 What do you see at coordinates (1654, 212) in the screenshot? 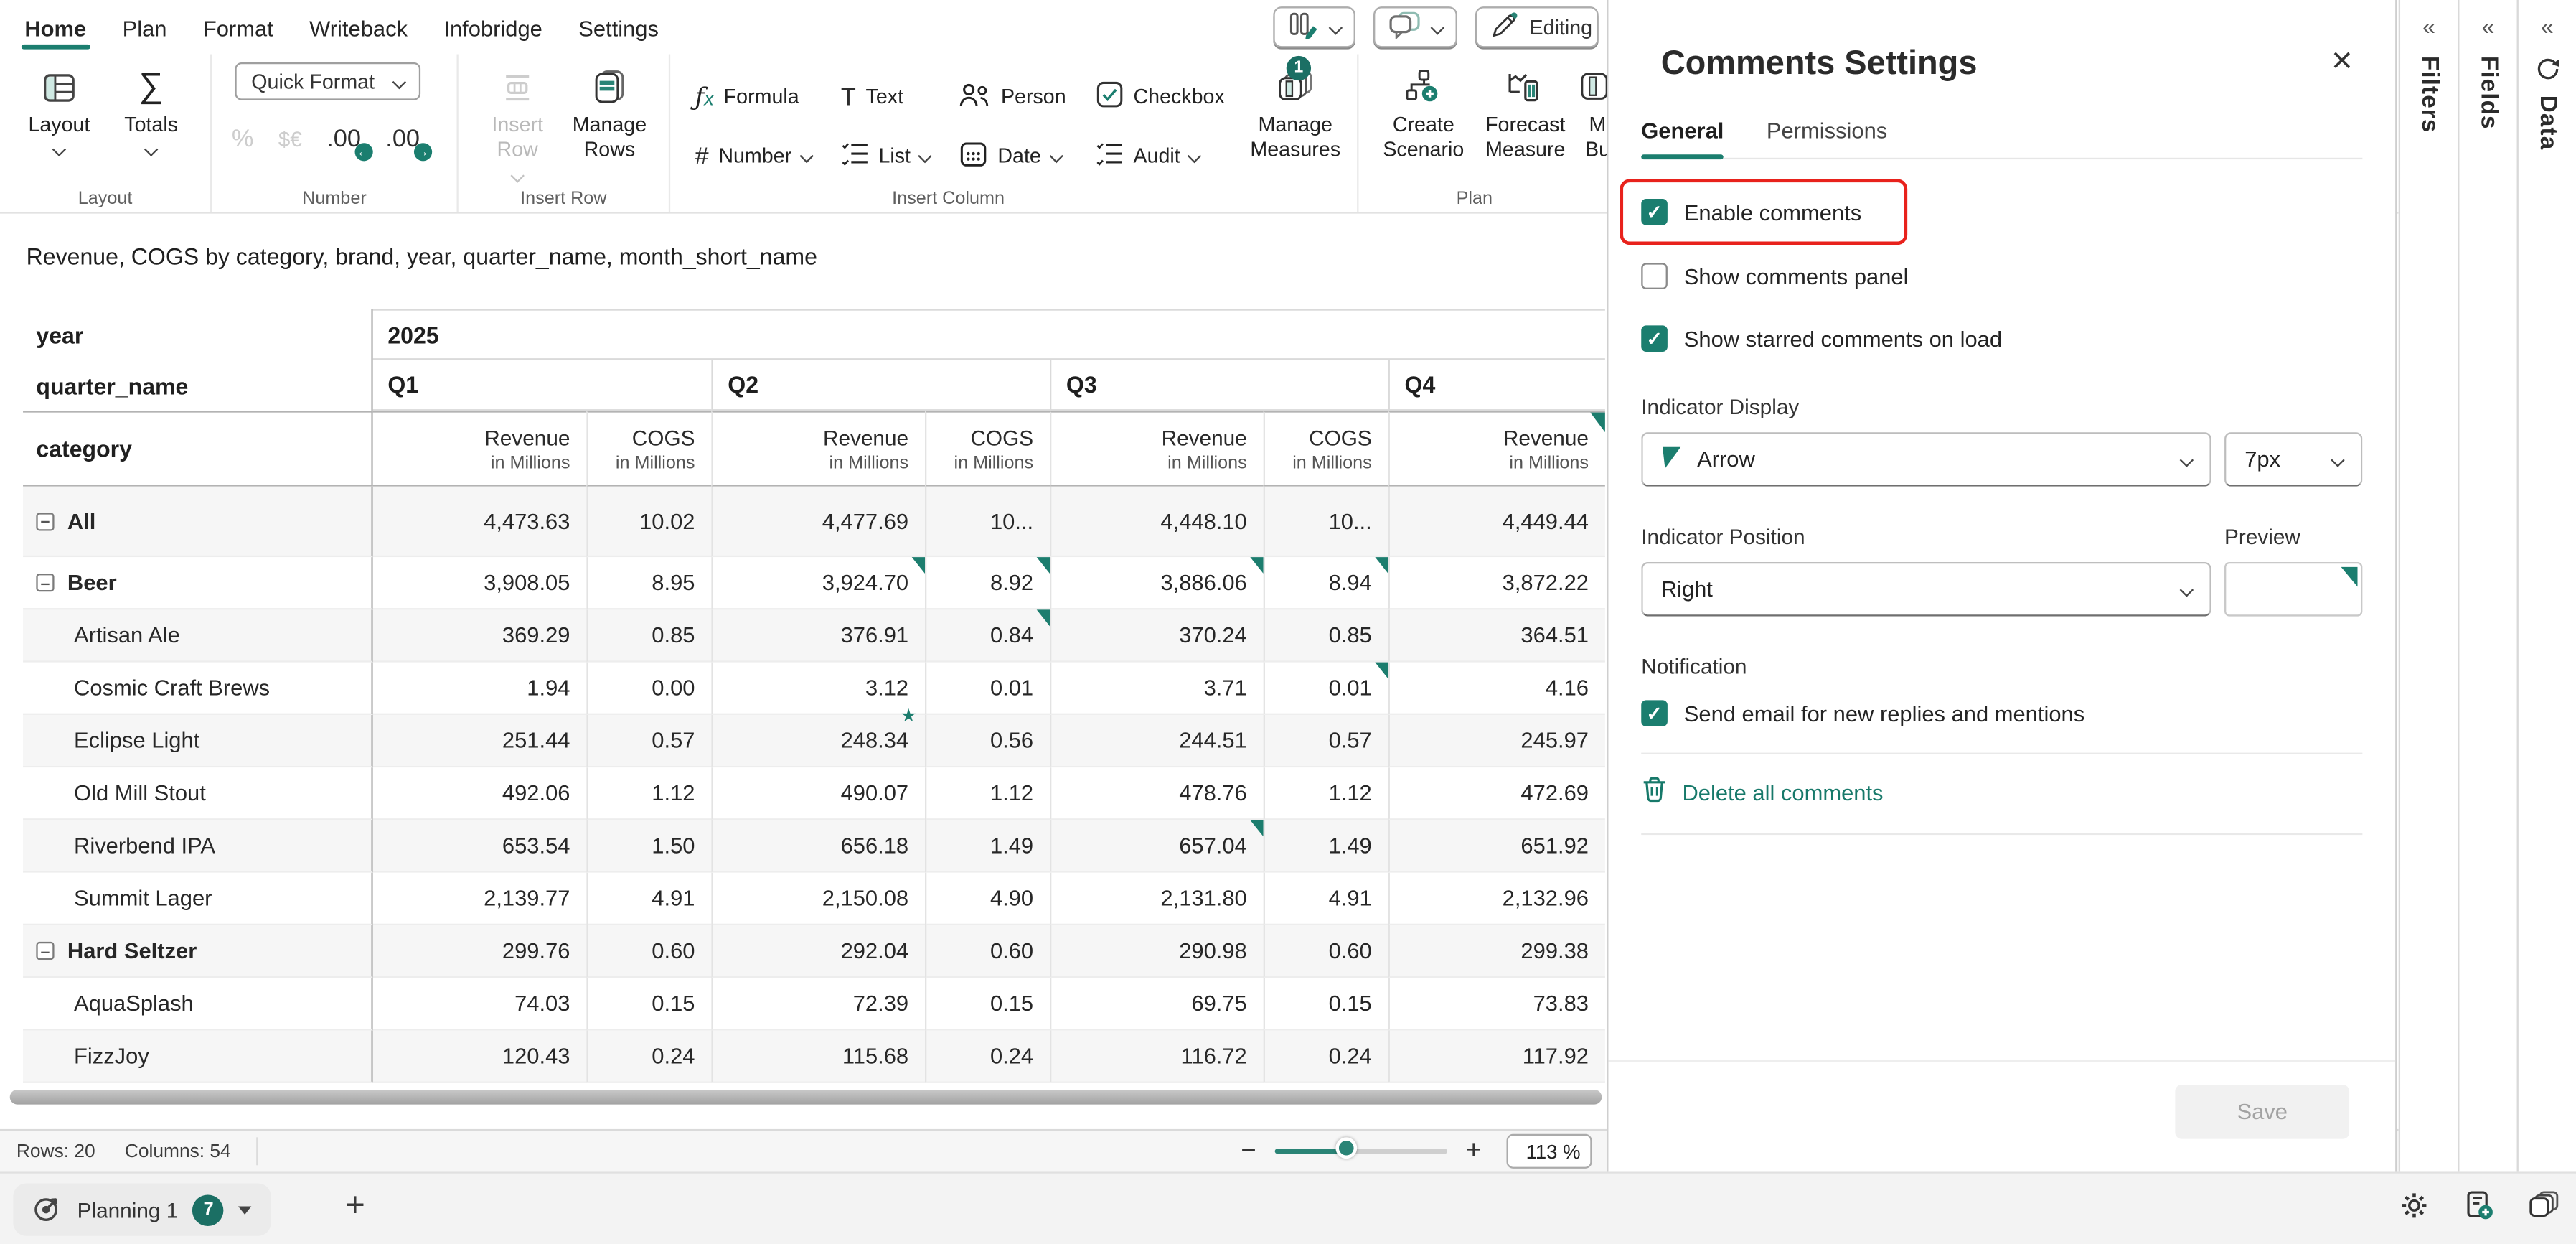
I see `enable-comments-checkbox: ✓` at bounding box center [1654, 212].